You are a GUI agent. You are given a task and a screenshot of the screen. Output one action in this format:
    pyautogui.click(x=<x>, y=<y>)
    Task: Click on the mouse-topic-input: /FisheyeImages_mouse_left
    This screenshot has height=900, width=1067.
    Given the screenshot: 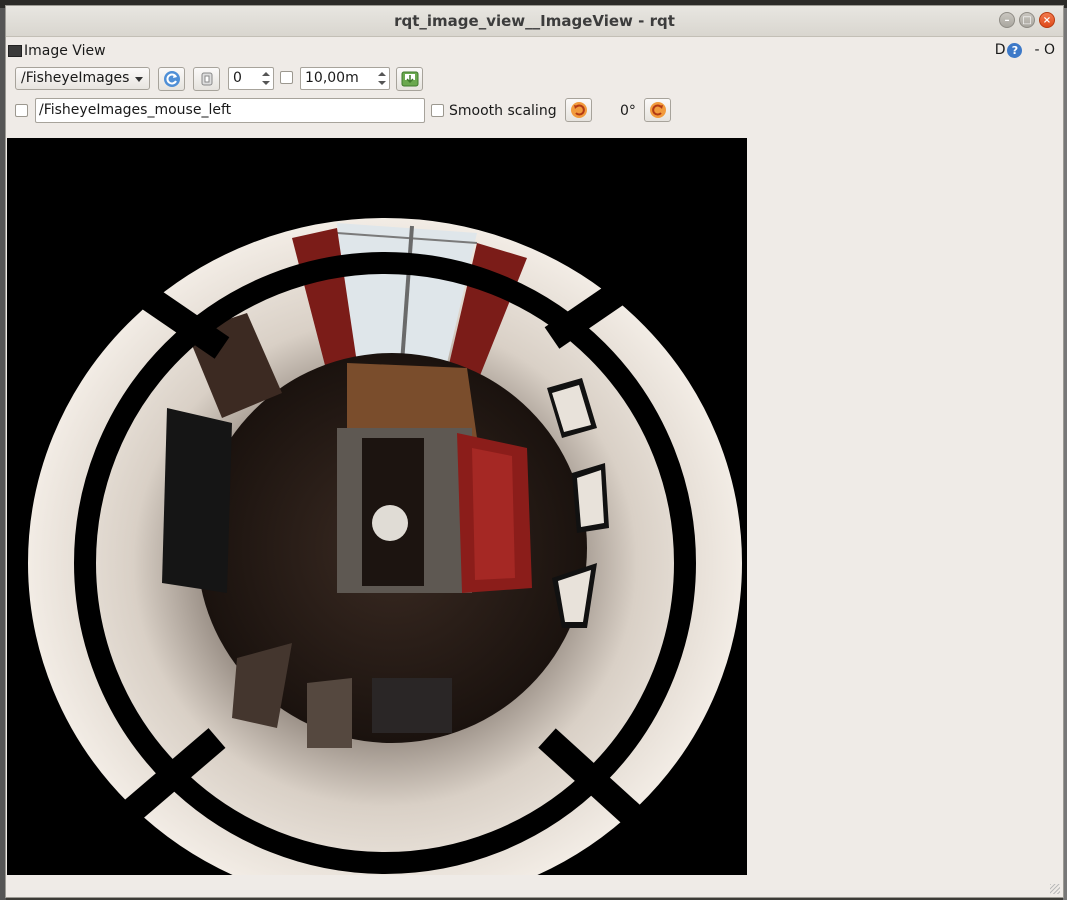 What is the action you would take?
    pyautogui.click(x=230, y=110)
    